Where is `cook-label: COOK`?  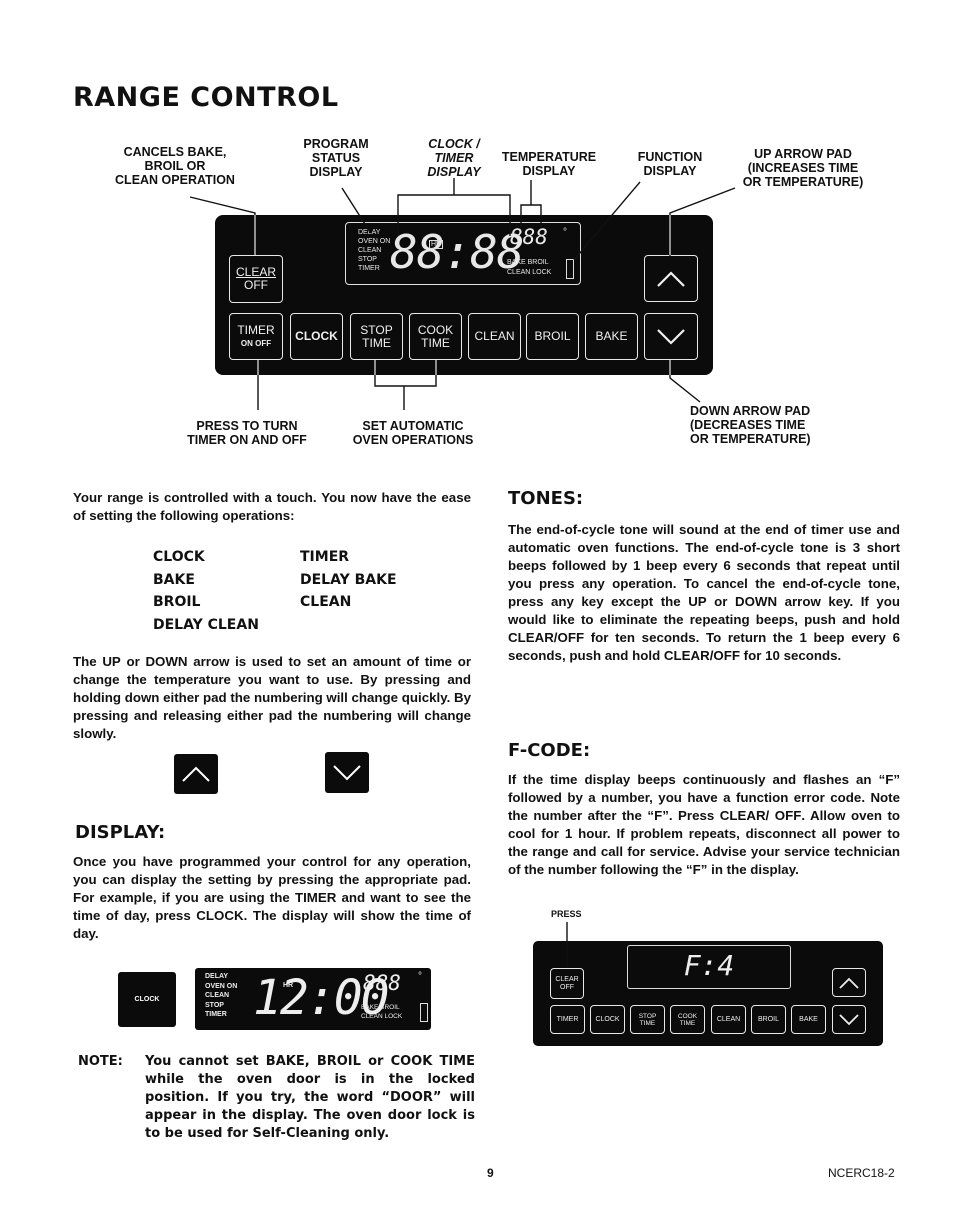 cook-label: COOK is located at coordinates (435, 329).